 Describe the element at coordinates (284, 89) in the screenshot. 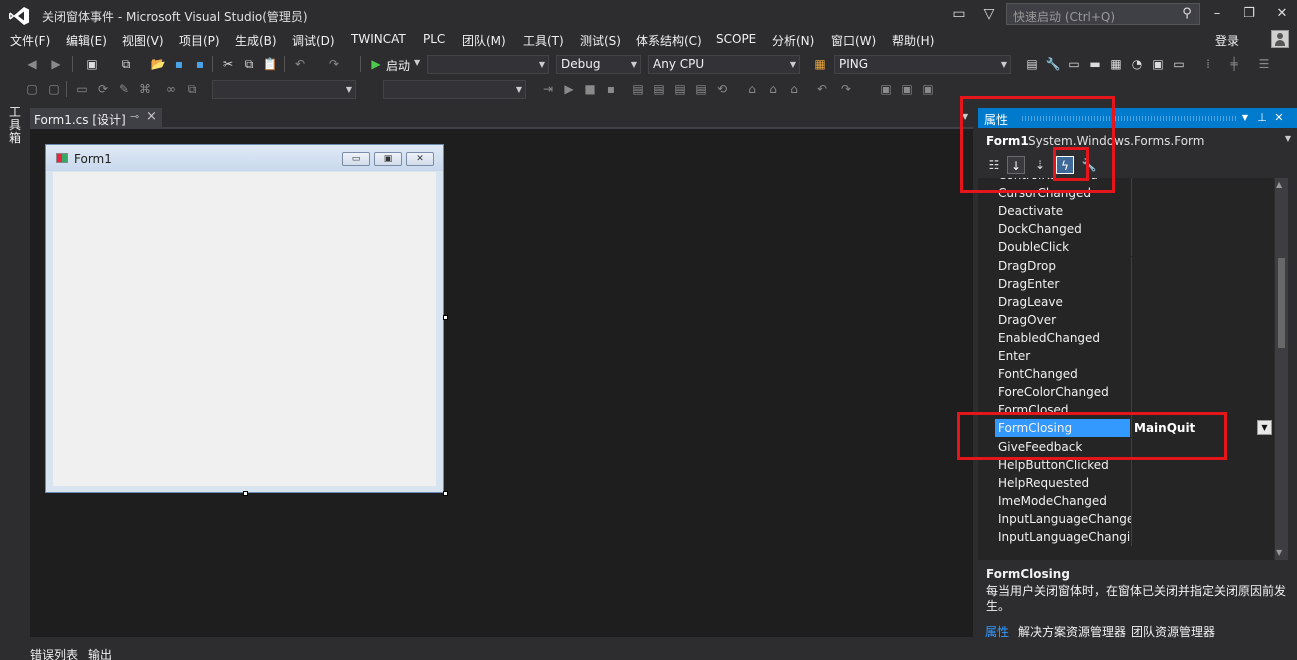

I see `toolbar2-combo-a: ▼` at that location.